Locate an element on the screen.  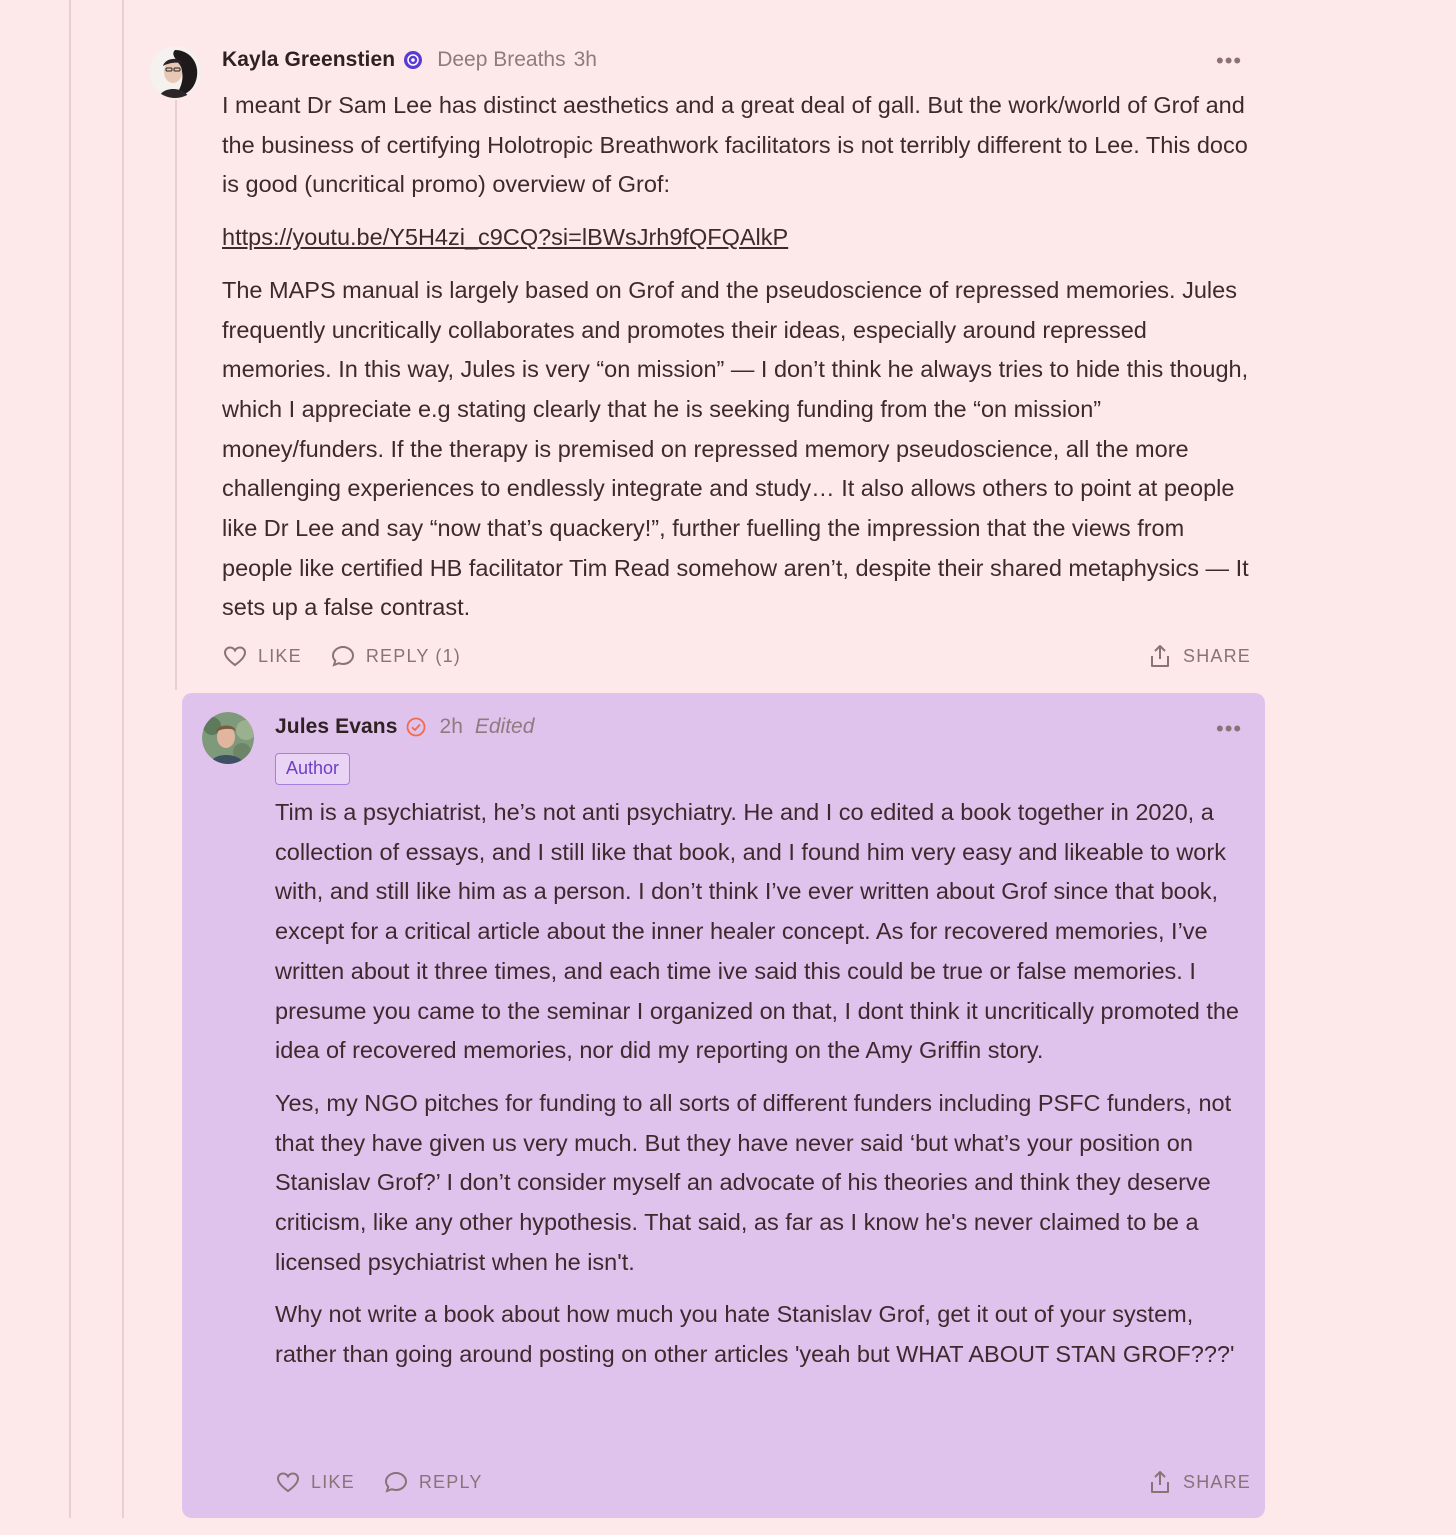
comment-actions: LIKE REPLY (1) is located at coordinates (355, 656).